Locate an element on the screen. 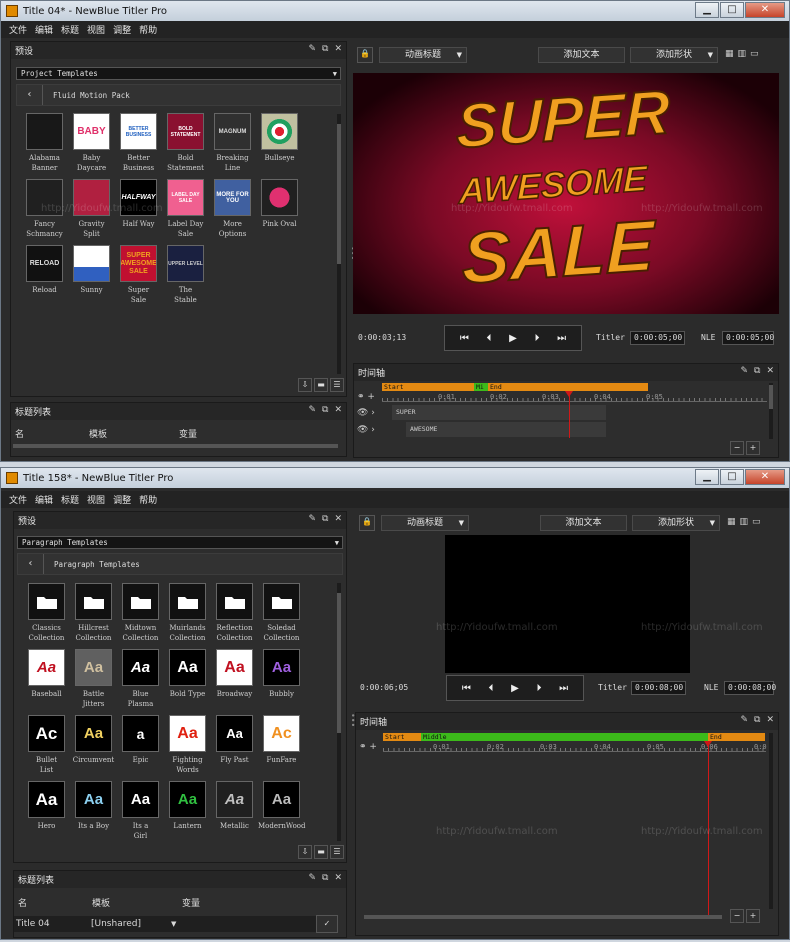  template-tile: a Epic is located at coordinates (140, 748).